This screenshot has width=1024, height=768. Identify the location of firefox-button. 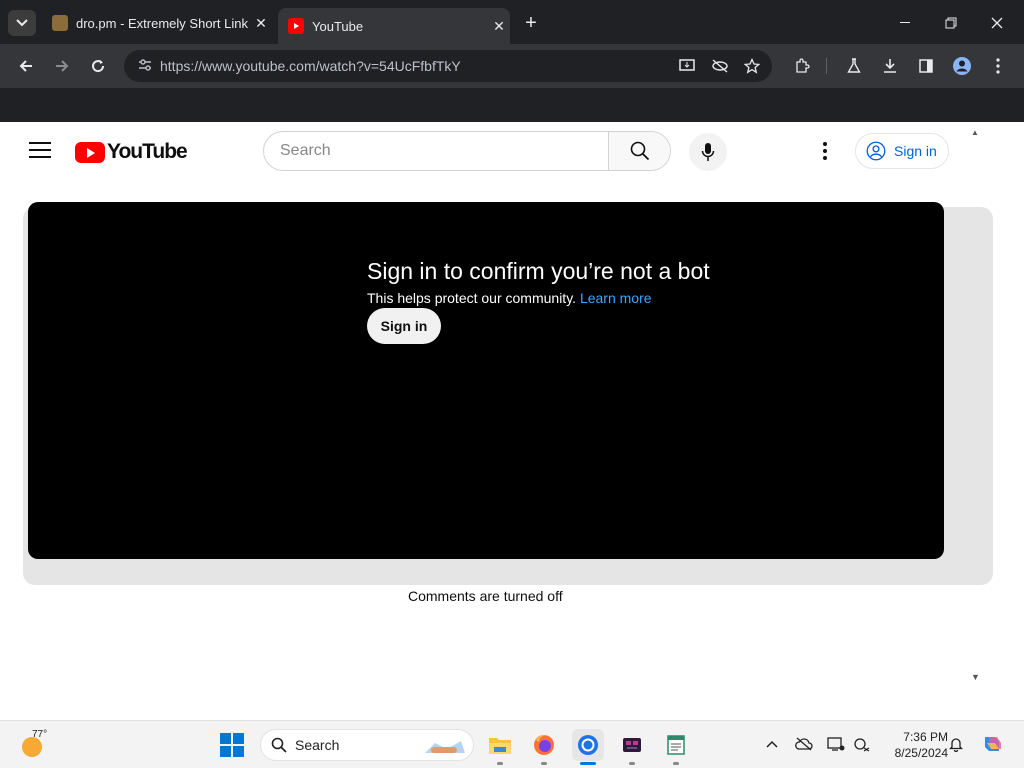
(544, 747).